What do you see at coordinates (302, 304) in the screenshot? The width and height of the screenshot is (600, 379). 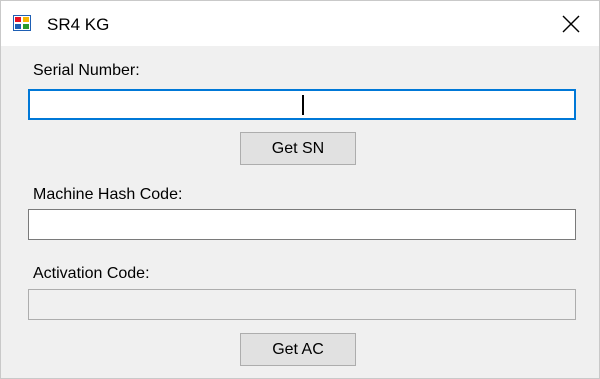 I see `activation-code-field` at bounding box center [302, 304].